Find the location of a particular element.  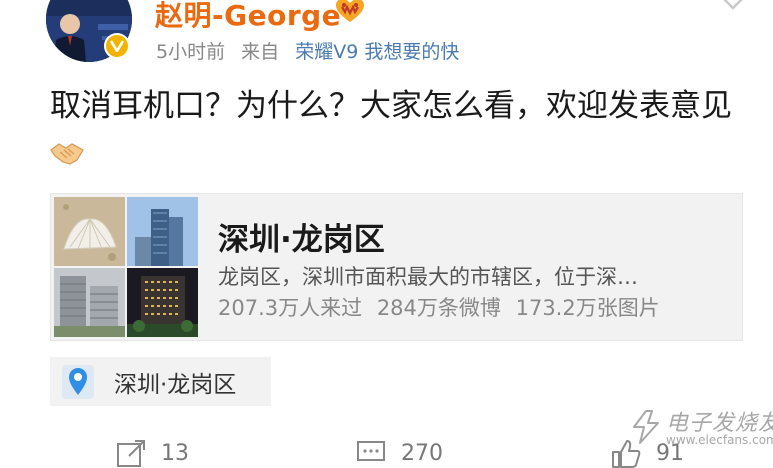

source-link: 荣耀V9 我想要的快 is located at coordinates (377, 52).